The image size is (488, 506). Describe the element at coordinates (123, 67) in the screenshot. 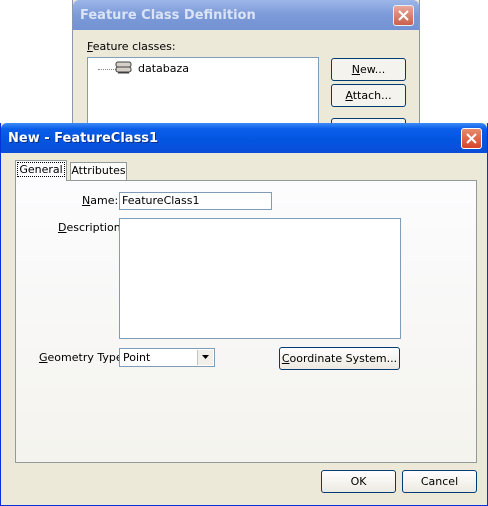

I see `database-icon` at that location.